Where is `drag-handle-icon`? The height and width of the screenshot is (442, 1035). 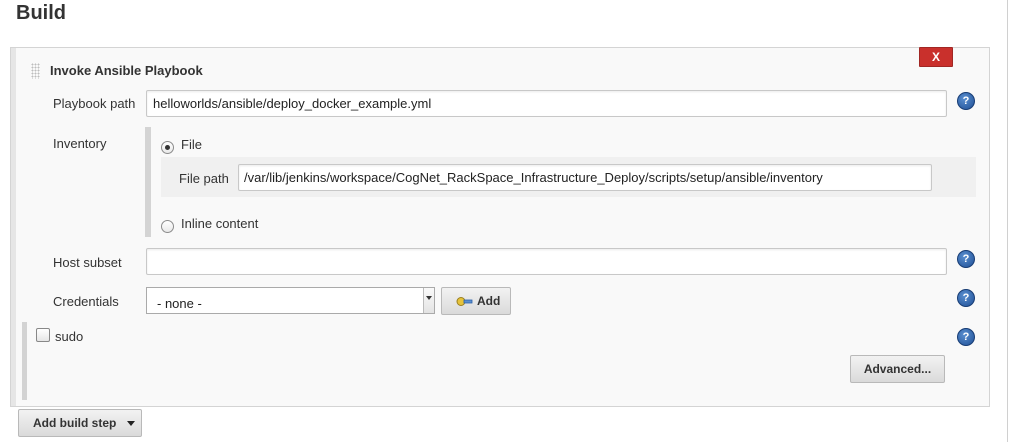
drag-handle-icon is located at coordinates (35, 71).